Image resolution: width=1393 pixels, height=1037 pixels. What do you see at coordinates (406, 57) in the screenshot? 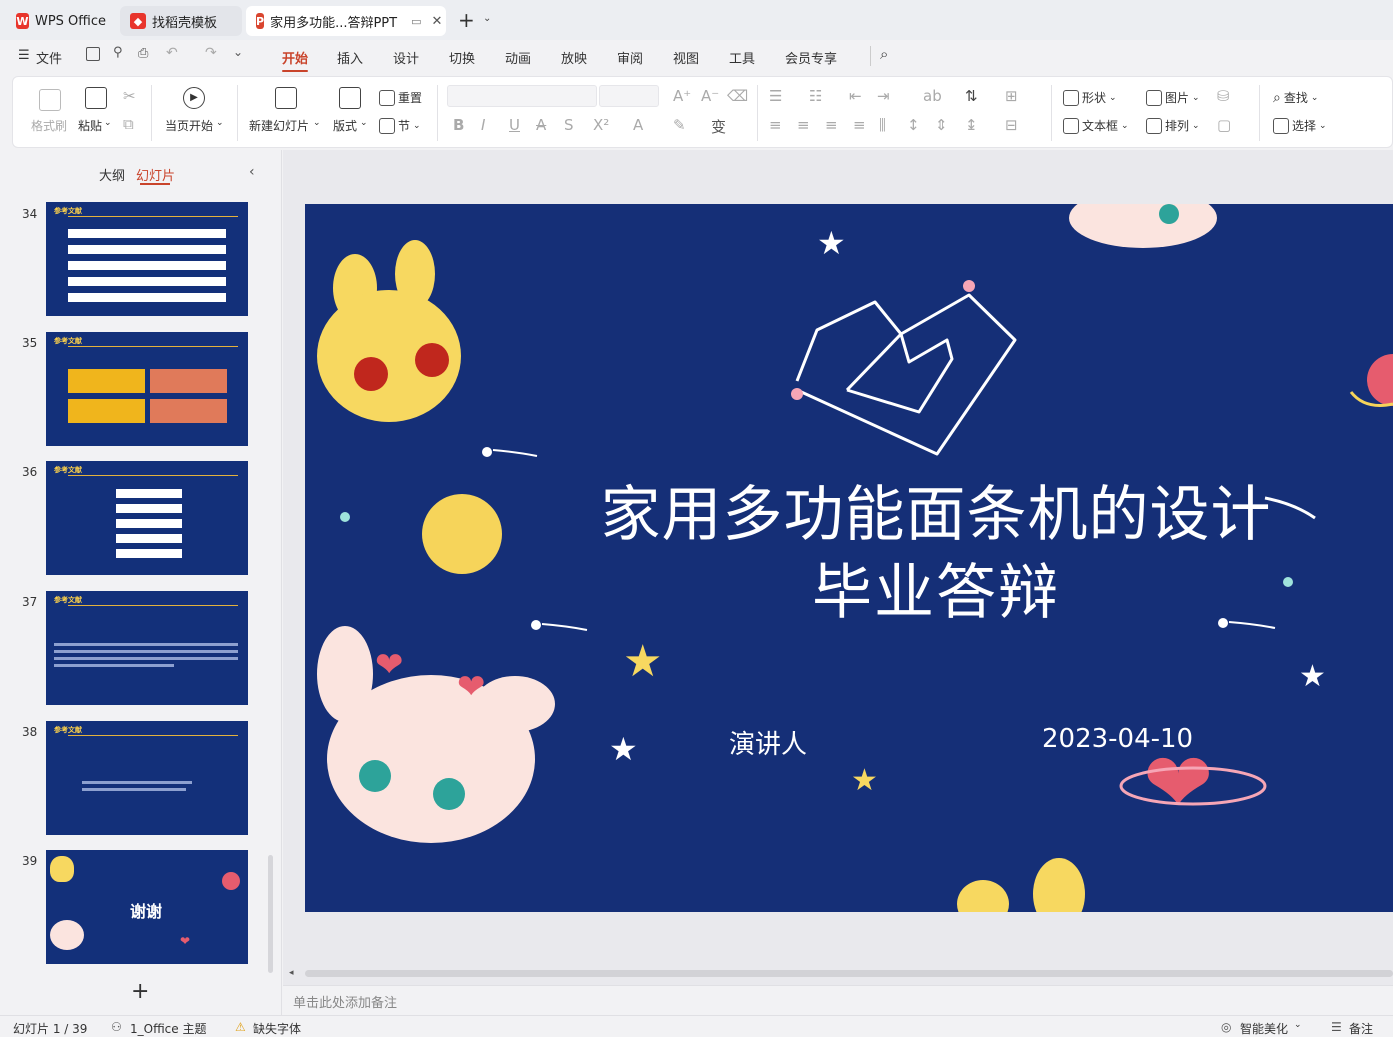
I see `menu-design: 设计` at bounding box center [406, 57].